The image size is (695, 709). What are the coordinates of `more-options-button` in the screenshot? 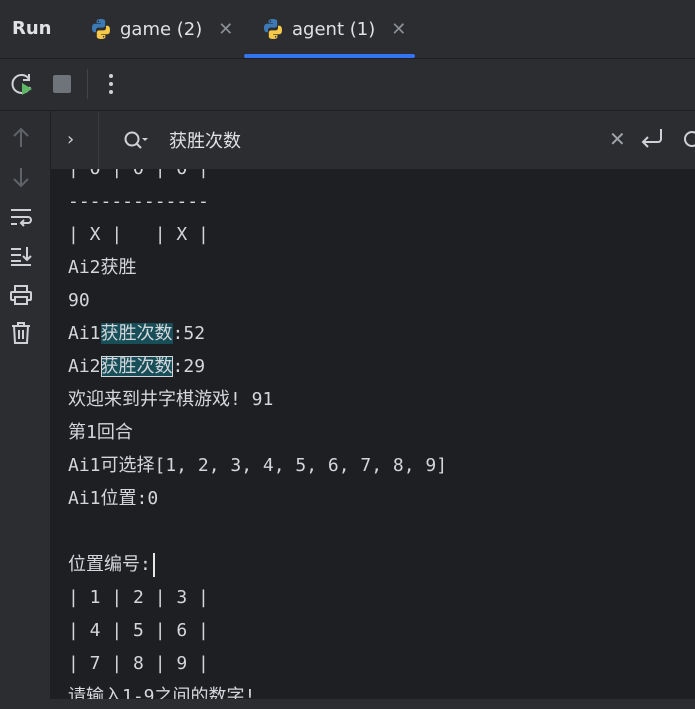 It's located at (111, 84).